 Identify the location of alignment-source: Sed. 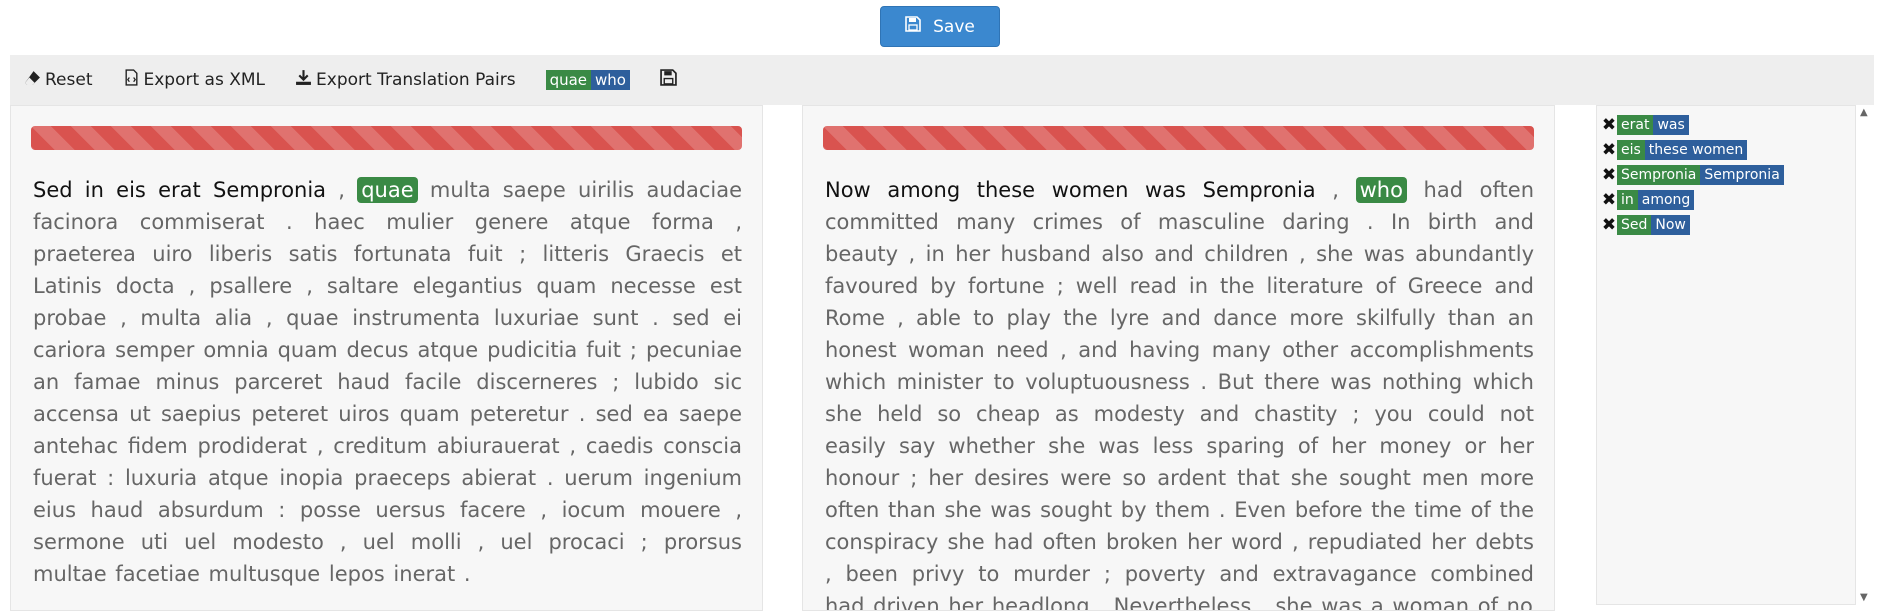
(1634, 224).